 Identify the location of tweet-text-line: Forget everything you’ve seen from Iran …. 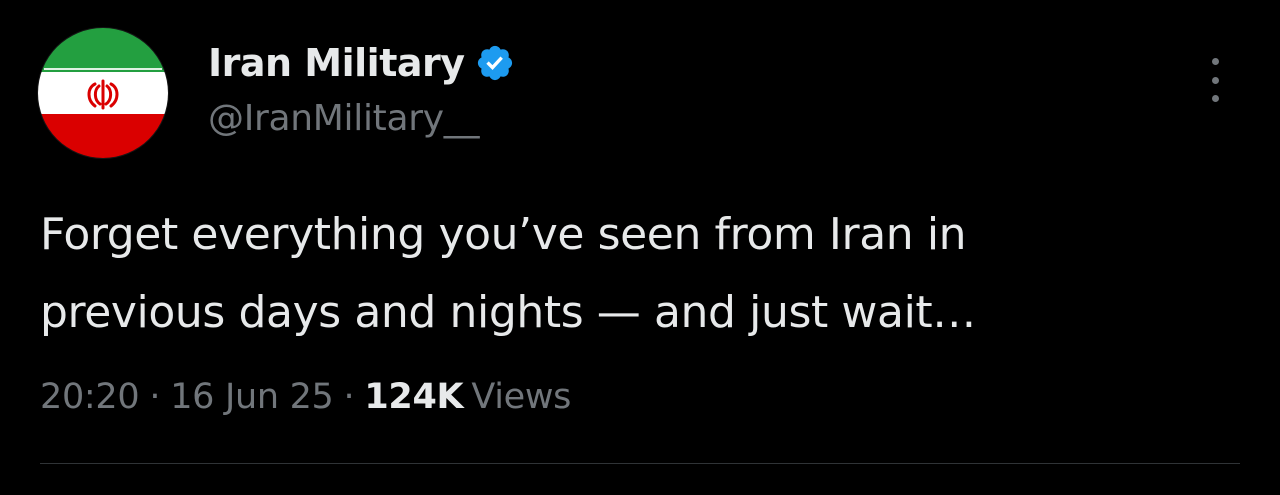
(503, 234).